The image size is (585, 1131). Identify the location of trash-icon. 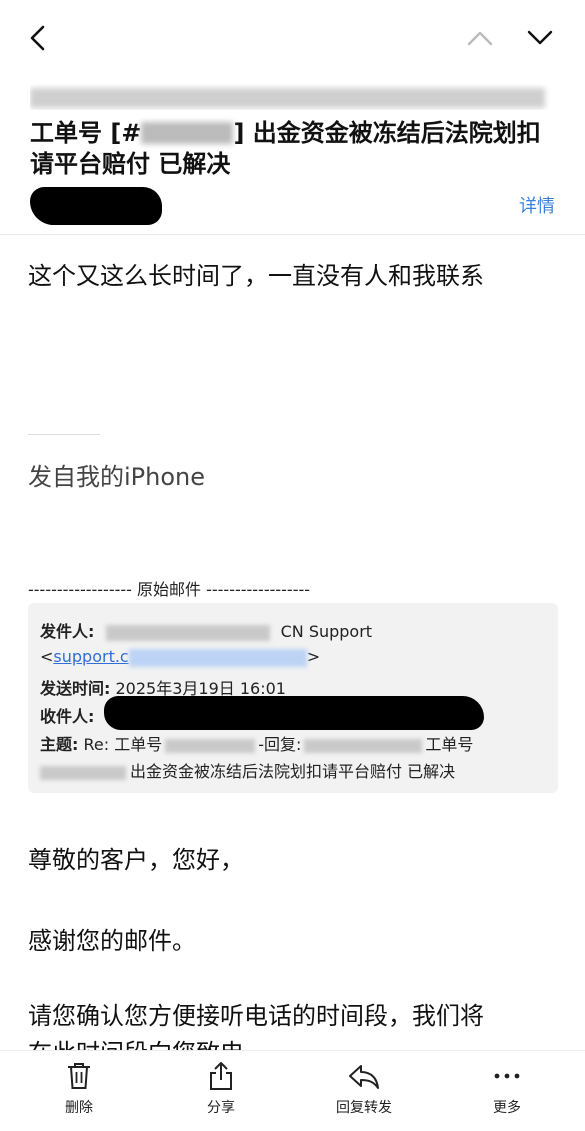
(79, 1076).